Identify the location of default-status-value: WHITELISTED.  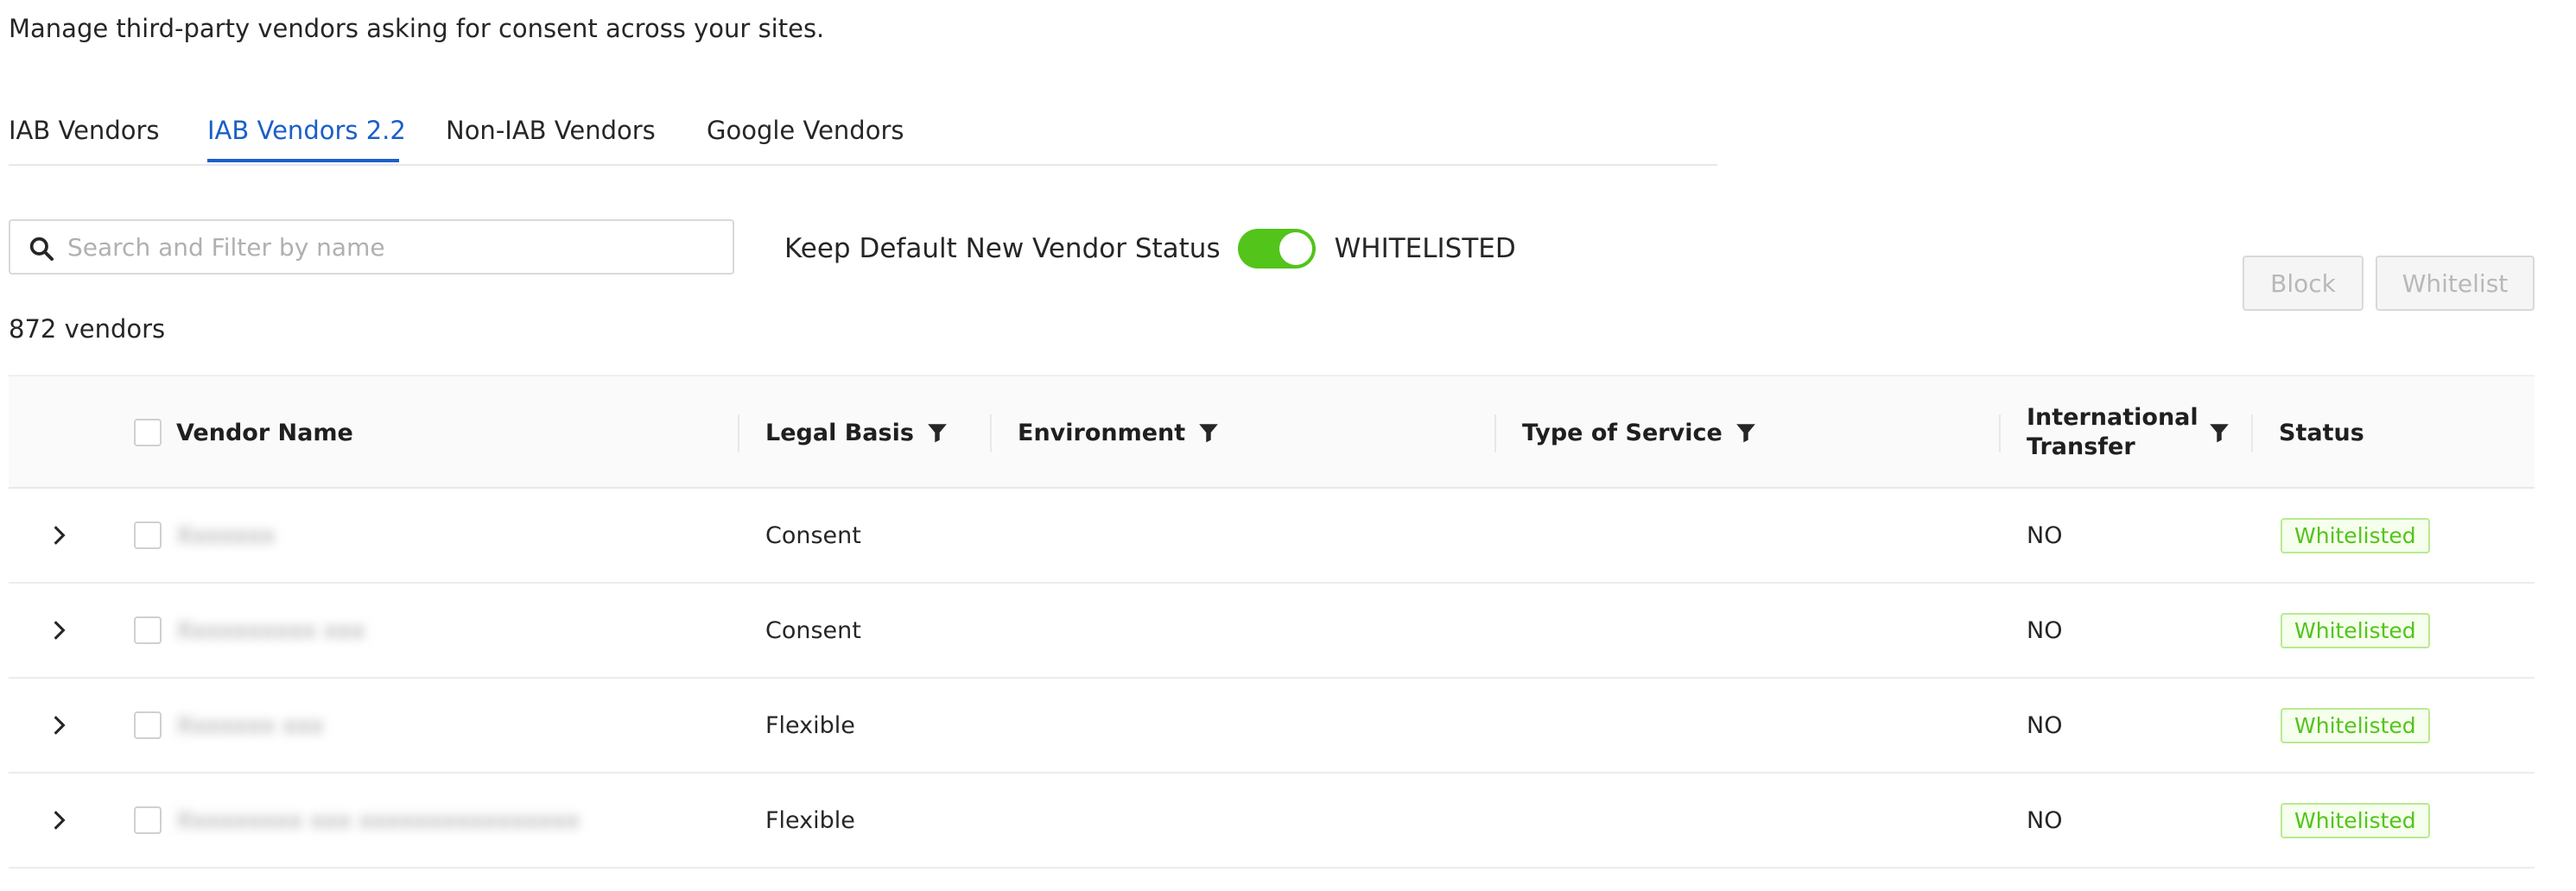
(1425, 248).